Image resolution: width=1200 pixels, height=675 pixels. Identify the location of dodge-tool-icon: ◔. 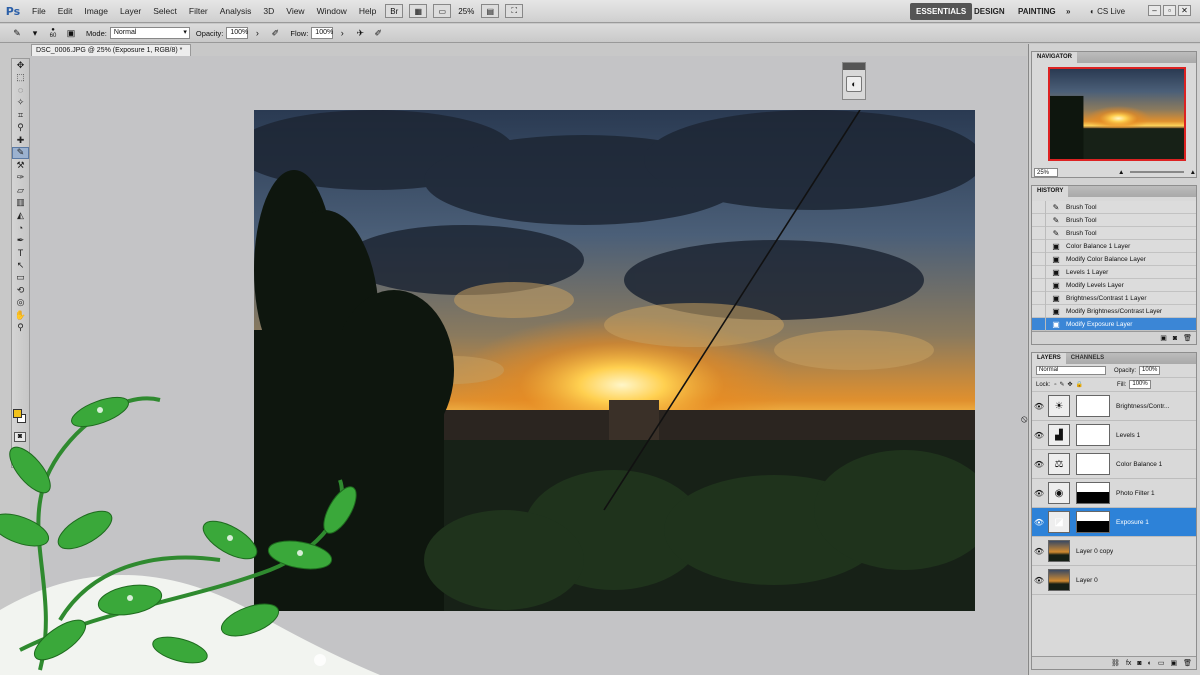
(20, 228).